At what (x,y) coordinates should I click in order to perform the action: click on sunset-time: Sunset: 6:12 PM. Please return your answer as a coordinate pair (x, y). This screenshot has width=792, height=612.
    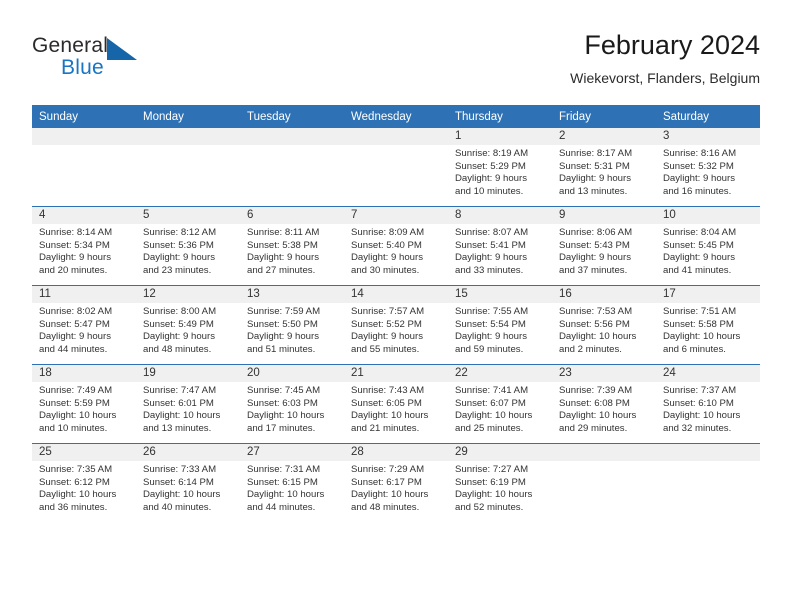
    Looking at the image, I should click on (74, 482).